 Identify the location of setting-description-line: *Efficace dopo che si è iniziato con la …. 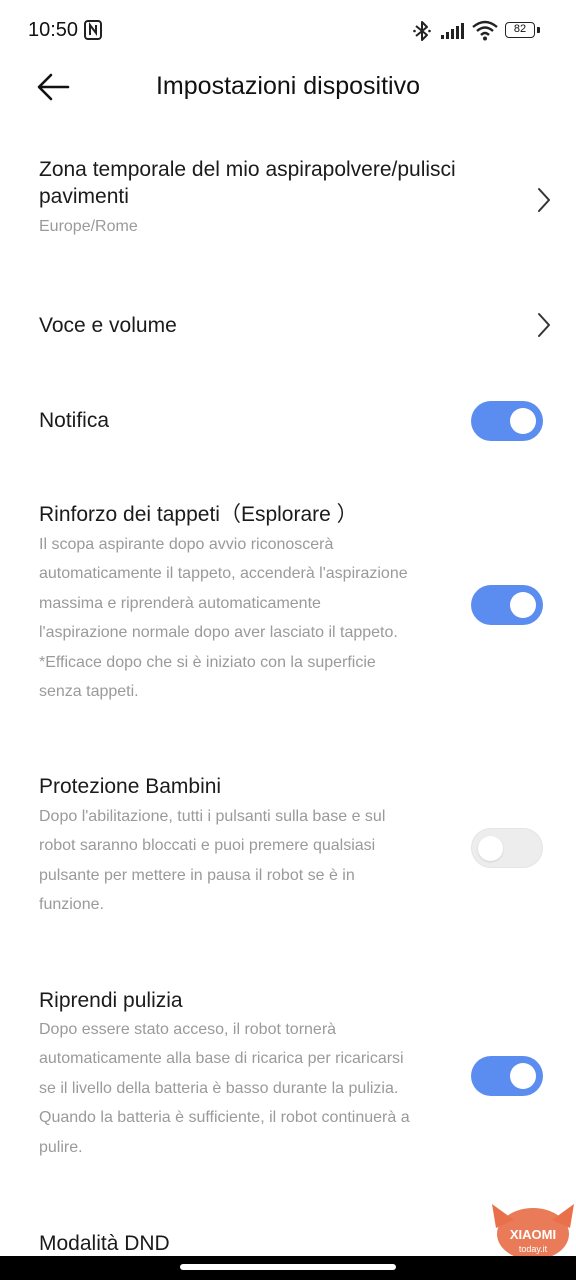
(207, 662).